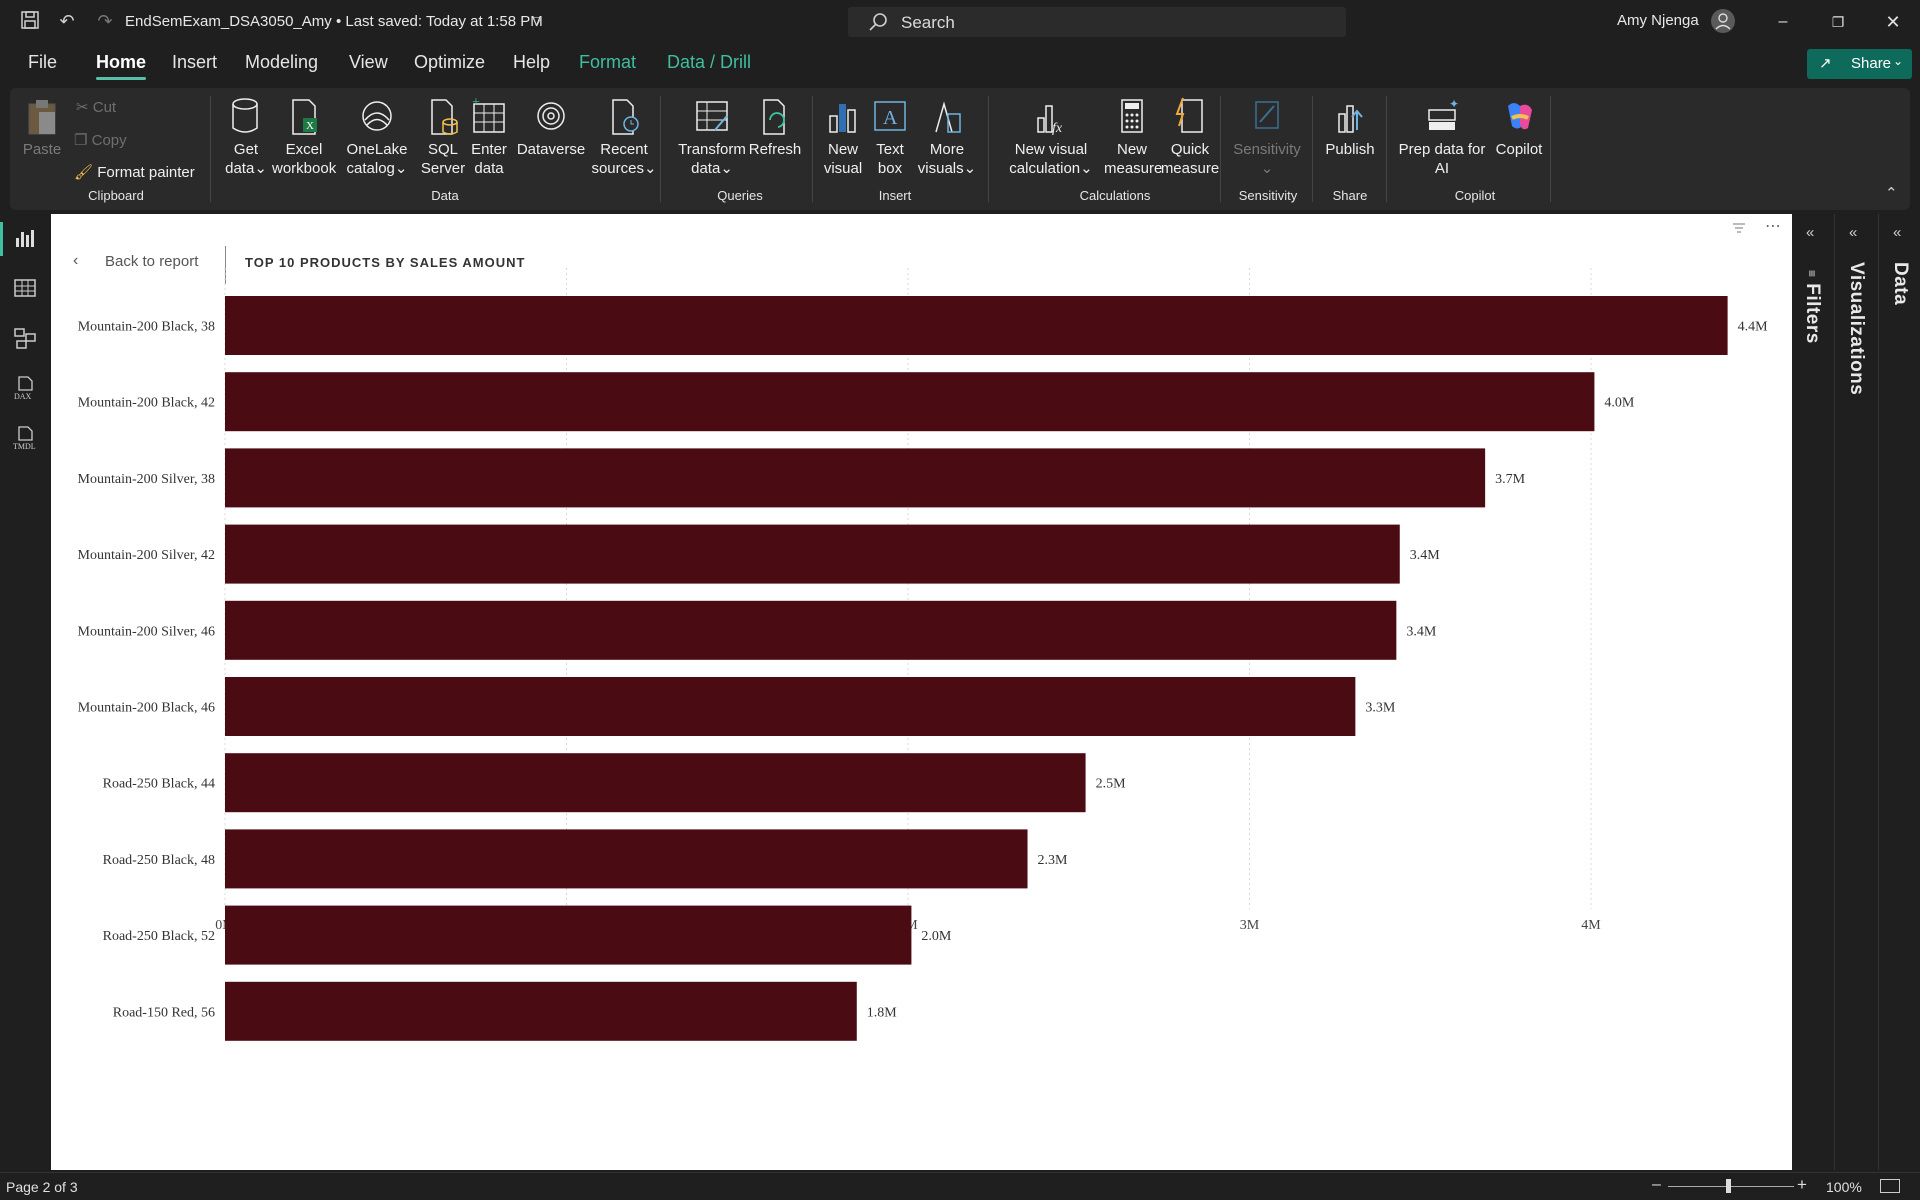 The image size is (1920, 1200). Describe the element at coordinates (1812, 307) in the screenshot. I see `filters-pane-label: ≡ Filters` at that location.